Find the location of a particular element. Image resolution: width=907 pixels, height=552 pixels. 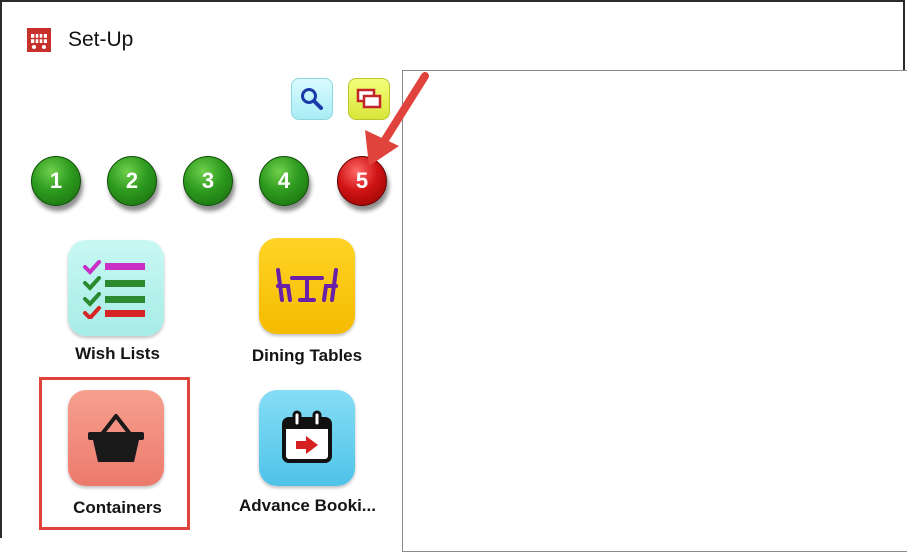

wish-lists-tile-icon-box is located at coordinates (116, 288).